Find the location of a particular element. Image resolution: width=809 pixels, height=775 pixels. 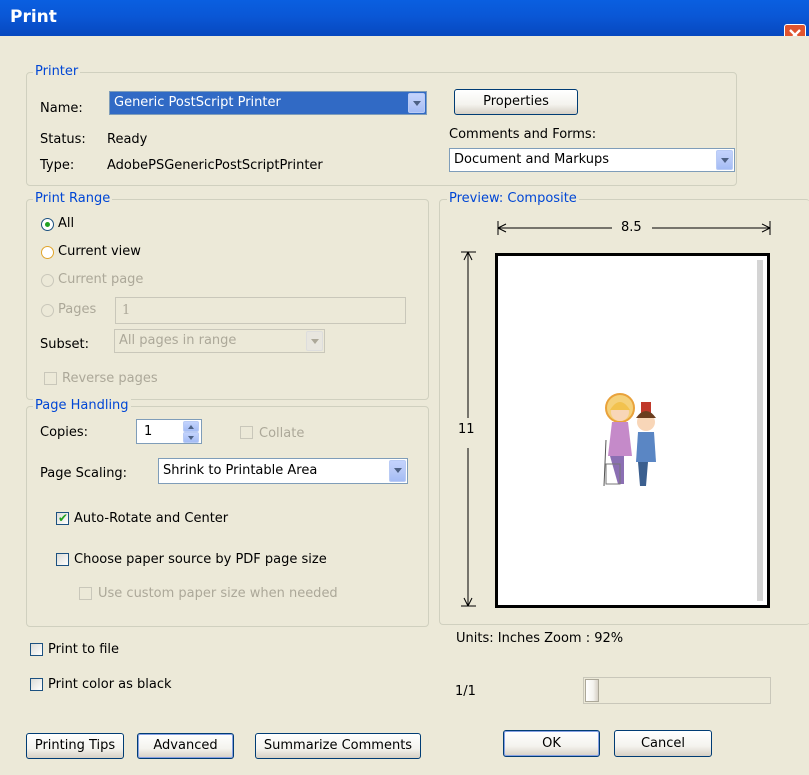

auto-rotate-label: Auto-Rotate and Center is located at coordinates (151, 518).